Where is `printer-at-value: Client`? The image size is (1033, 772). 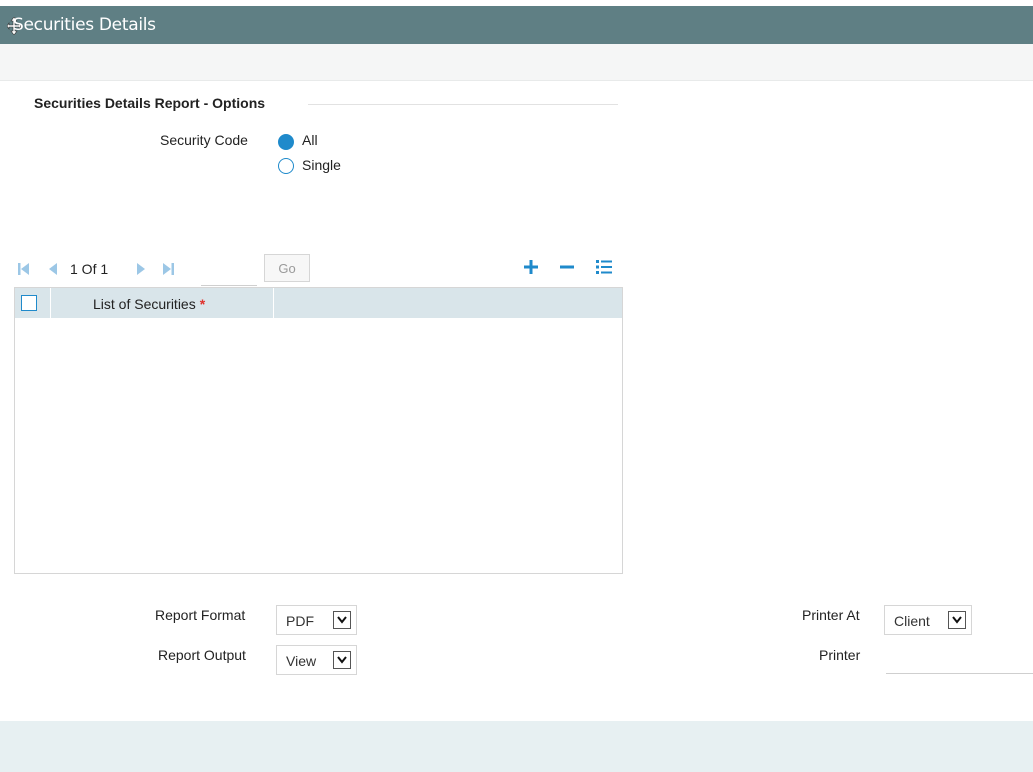 printer-at-value: Client is located at coordinates (912, 621).